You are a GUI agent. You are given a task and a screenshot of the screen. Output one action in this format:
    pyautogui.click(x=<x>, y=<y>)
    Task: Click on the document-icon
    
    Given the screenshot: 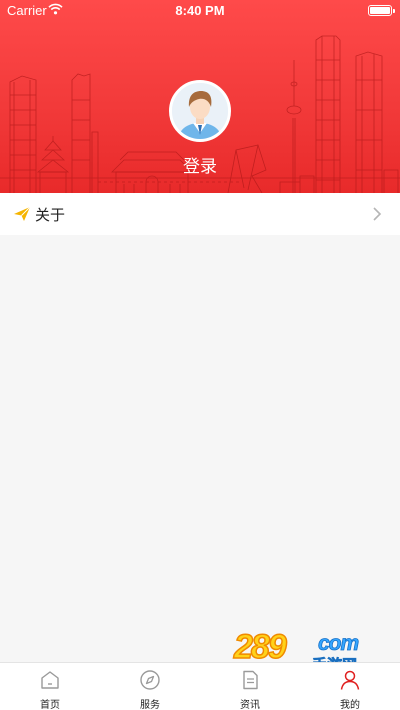 What is the action you would take?
    pyautogui.click(x=250, y=680)
    